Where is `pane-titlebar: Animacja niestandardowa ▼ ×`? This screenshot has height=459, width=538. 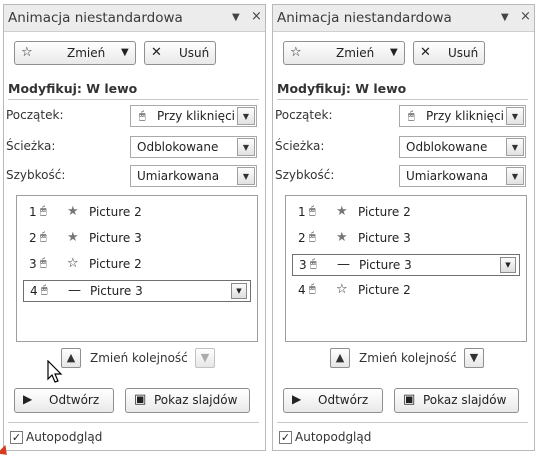
pane-titlebar: Animacja niestandardowa ▼ × is located at coordinates (403, 18).